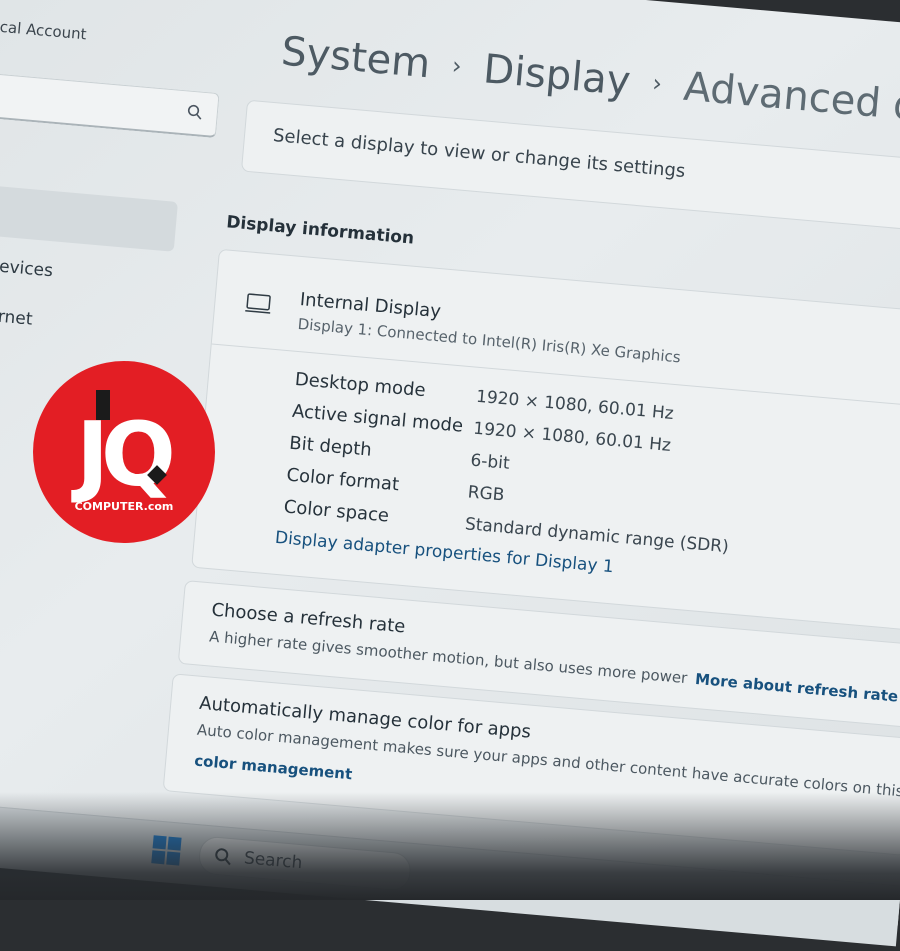 Image resolution: width=900 pixels, height=951 pixels. What do you see at coordinates (790, 101) in the screenshot?
I see `breadcrumb-advanced-display: Advanced displa` at bounding box center [790, 101].